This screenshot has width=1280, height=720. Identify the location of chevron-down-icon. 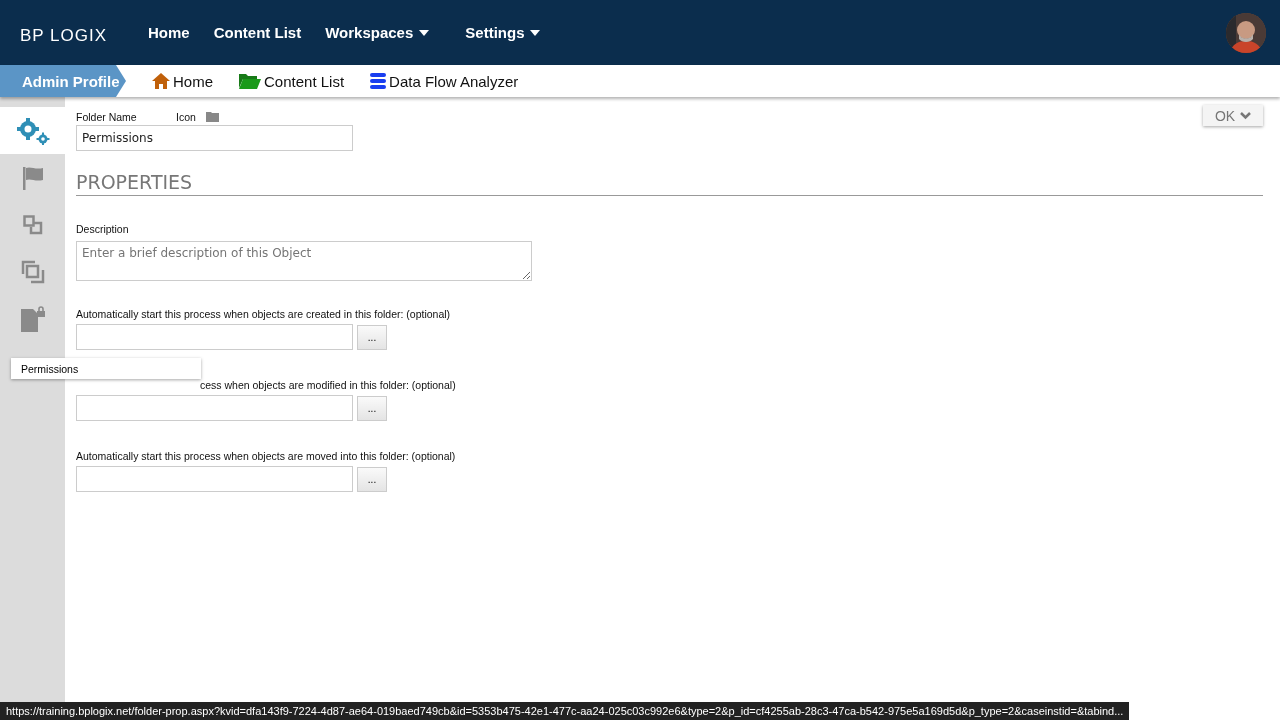
(1246, 115).